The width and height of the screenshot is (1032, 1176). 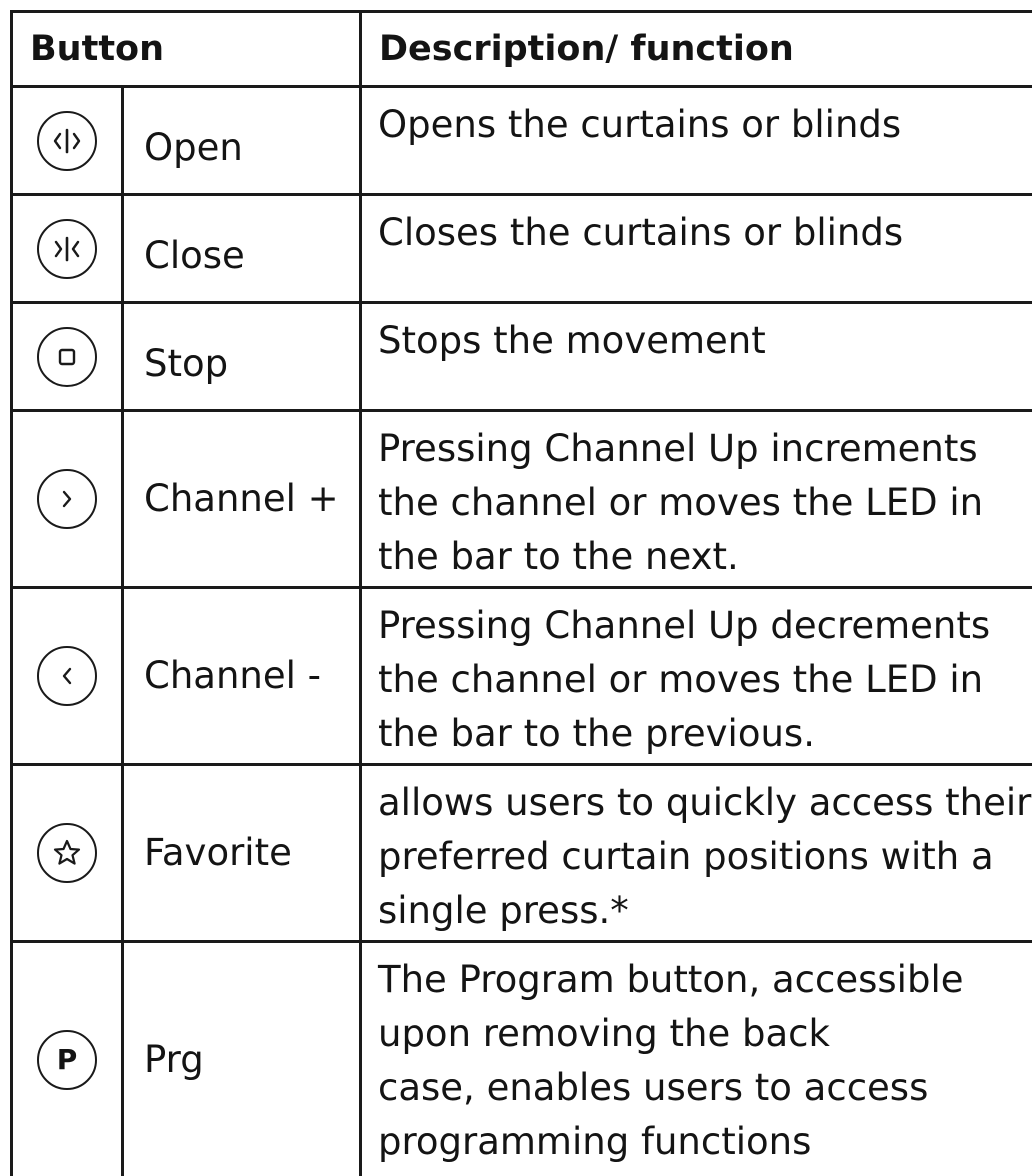 What do you see at coordinates (596, 733) in the screenshot?
I see `description-line: the bar to the previous.` at bounding box center [596, 733].